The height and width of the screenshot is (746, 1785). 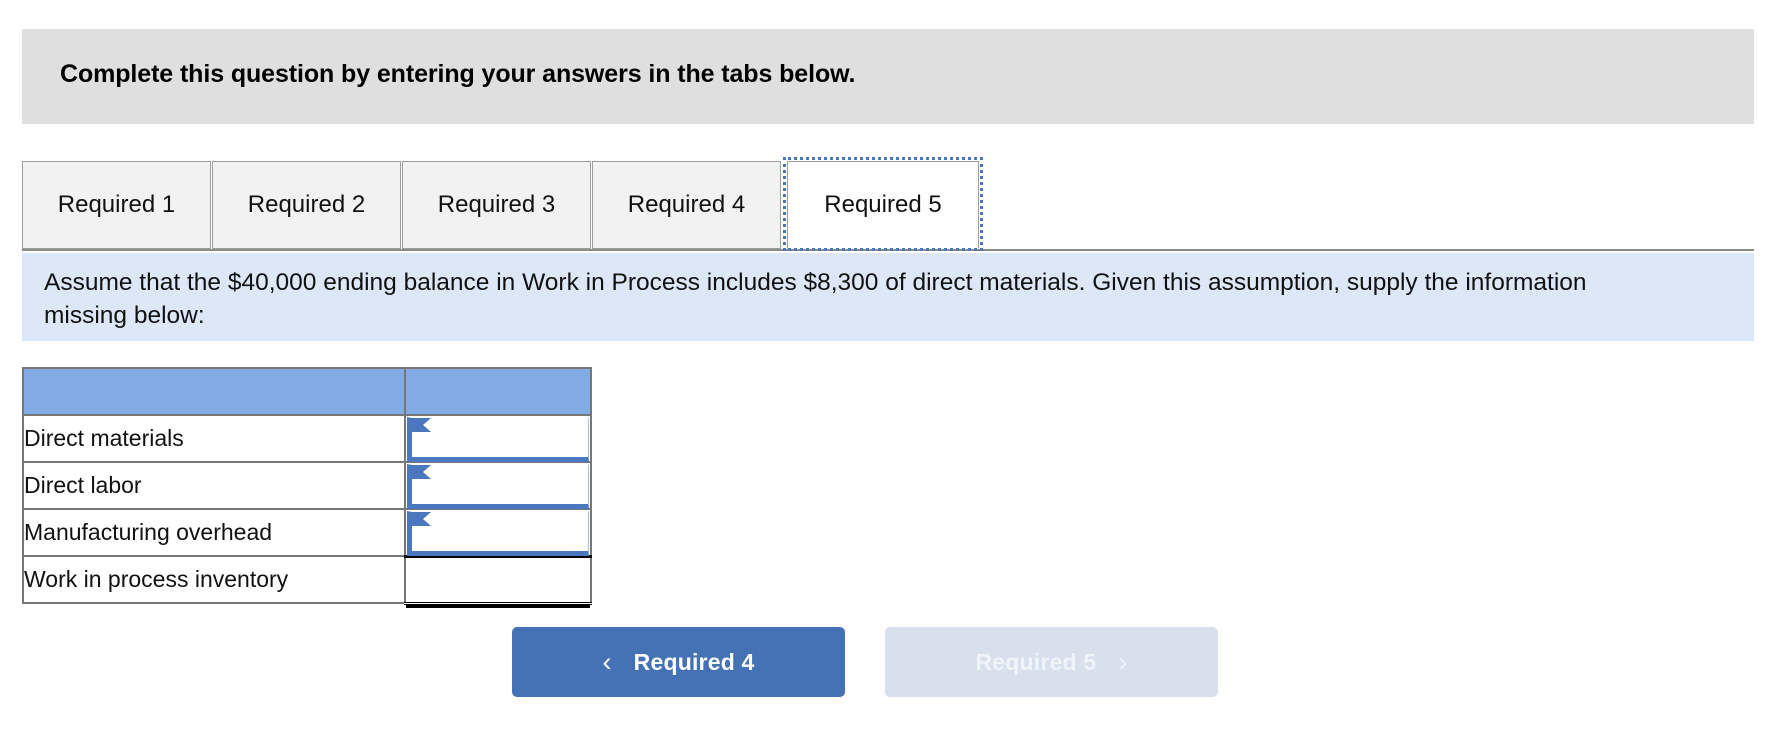 I want to click on row-value-direct-materials, so click(x=498, y=438).